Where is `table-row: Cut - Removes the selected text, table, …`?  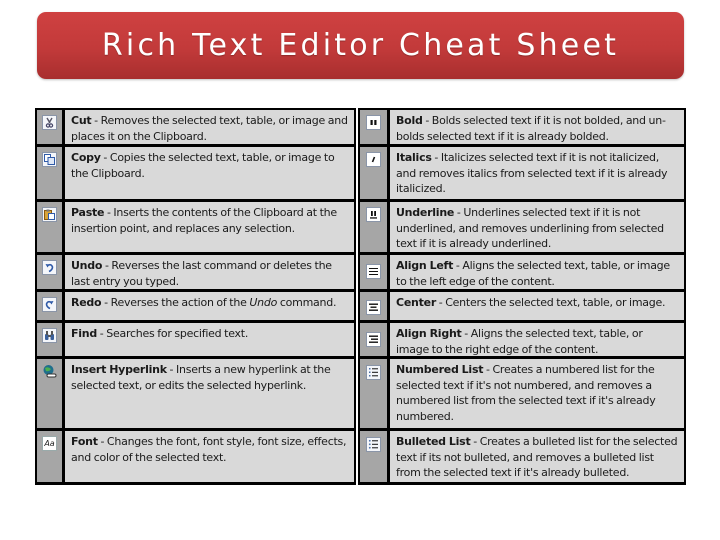
table-row: Cut - Removes the selected text, table, … is located at coordinates (195, 128).